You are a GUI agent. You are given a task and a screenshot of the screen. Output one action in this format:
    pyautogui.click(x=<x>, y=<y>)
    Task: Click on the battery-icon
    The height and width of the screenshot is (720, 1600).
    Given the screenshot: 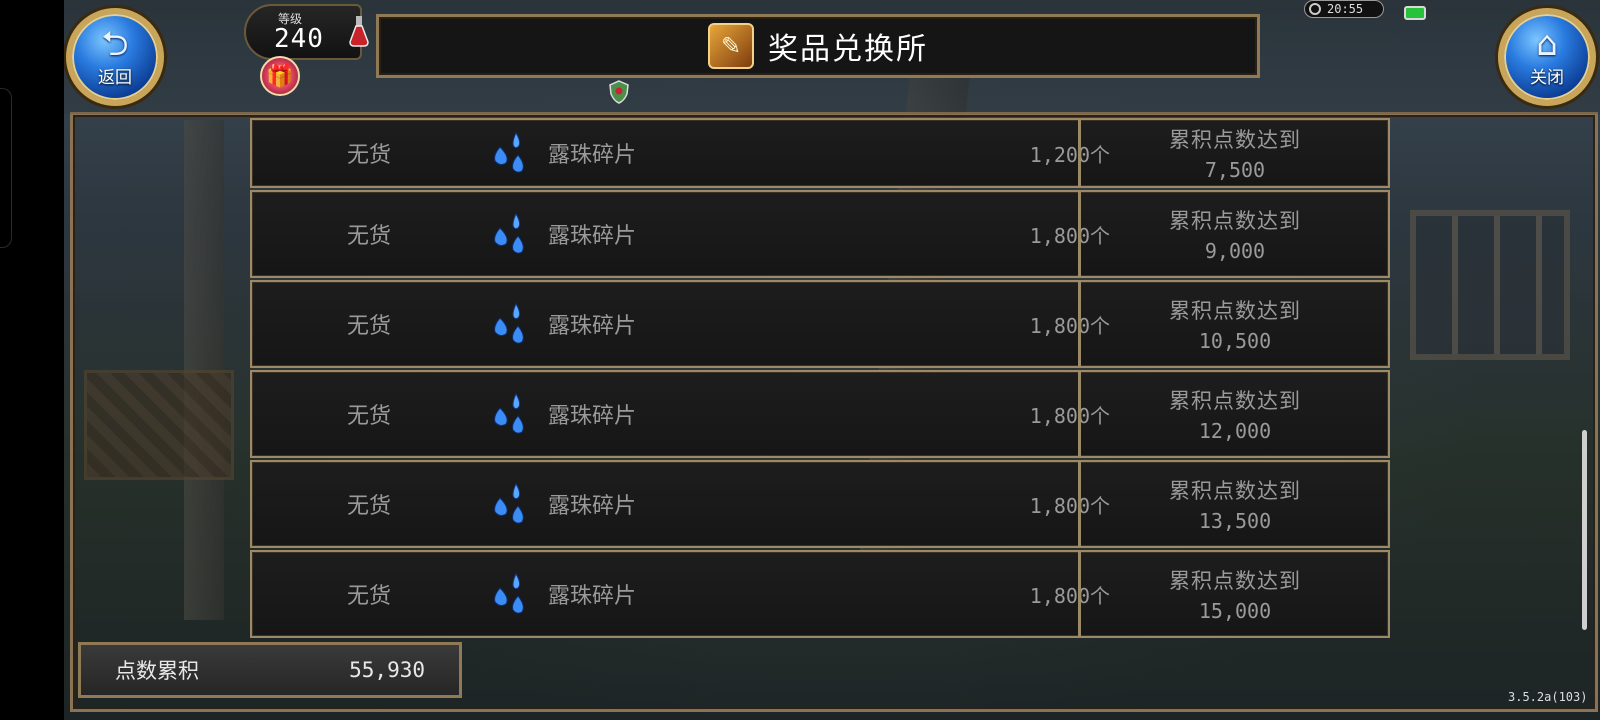 What is the action you would take?
    pyautogui.click(x=1415, y=13)
    